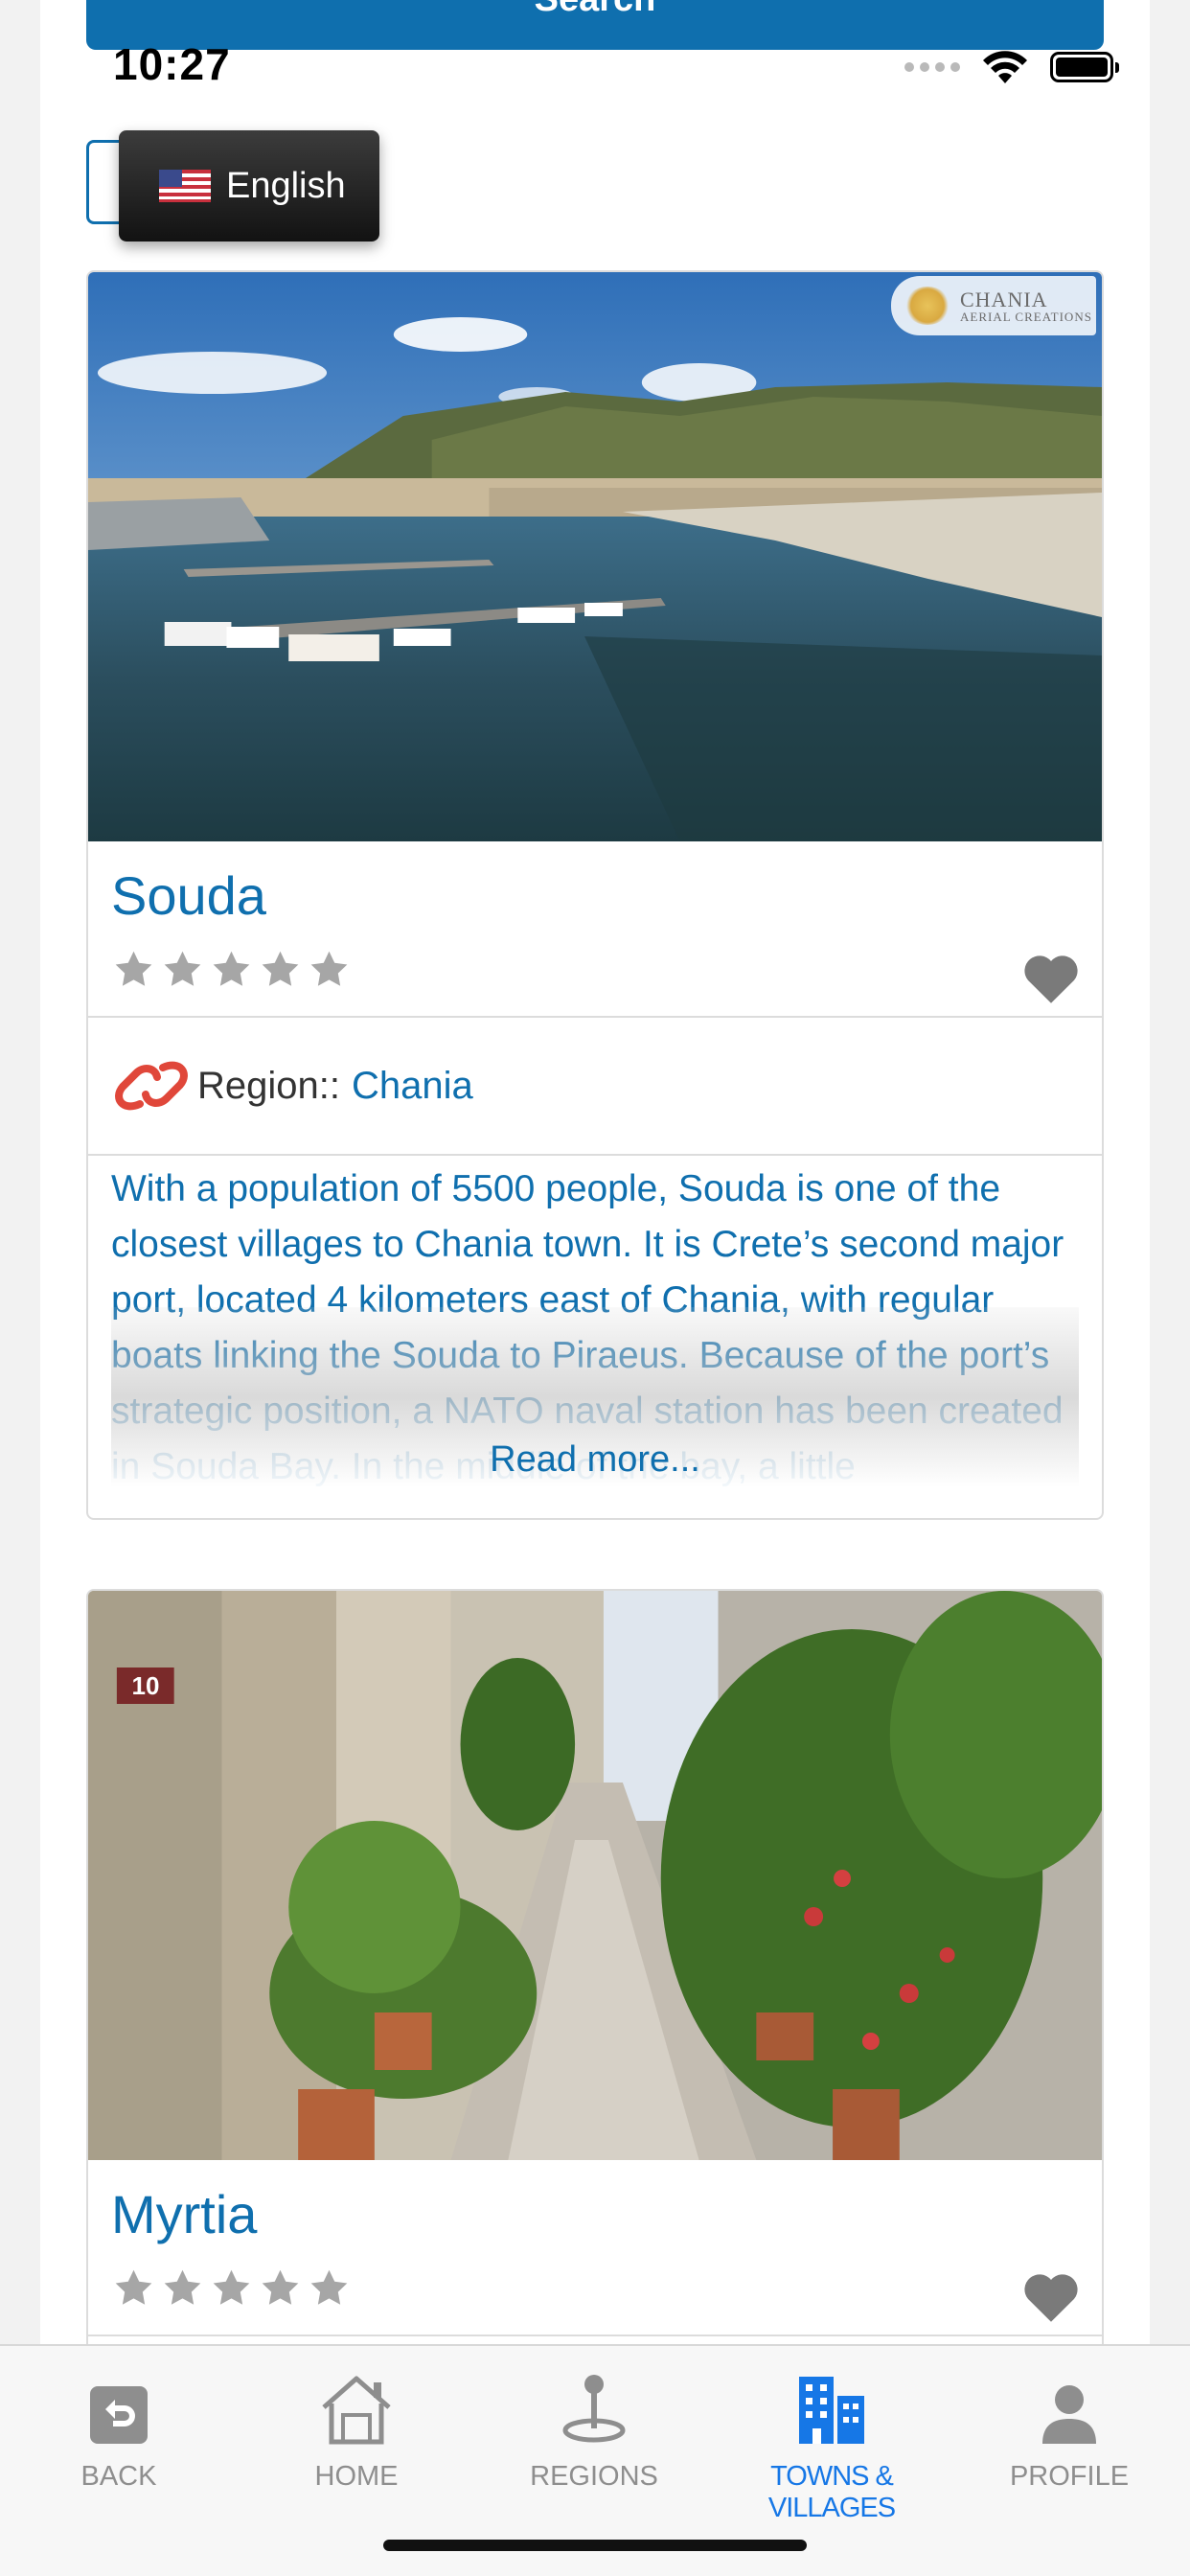 The height and width of the screenshot is (2576, 1190). I want to click on buildings-icon, so click(832, 2410).